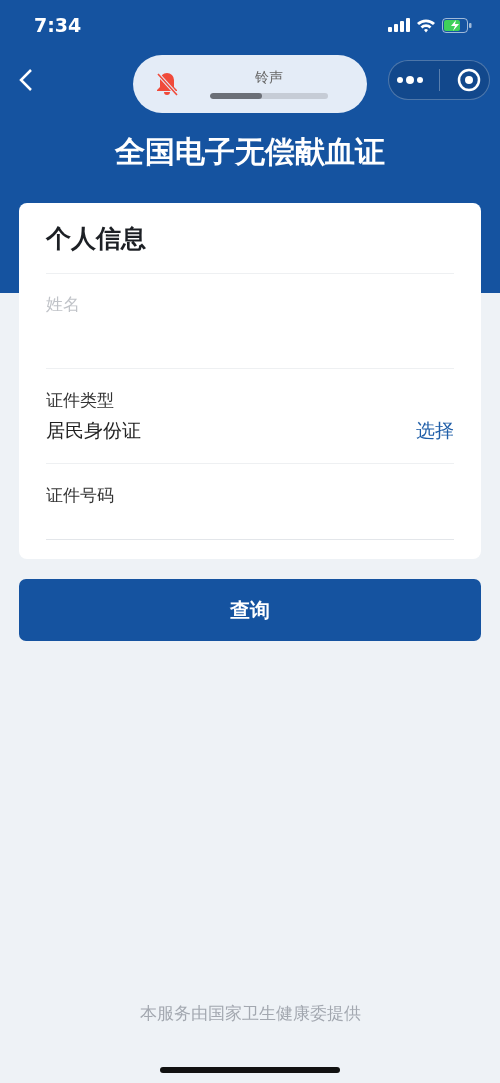  What do you see at coordinates (250, 610) in the screenshot?
I see `query-button: 查询` at bounding box center [250, 610].